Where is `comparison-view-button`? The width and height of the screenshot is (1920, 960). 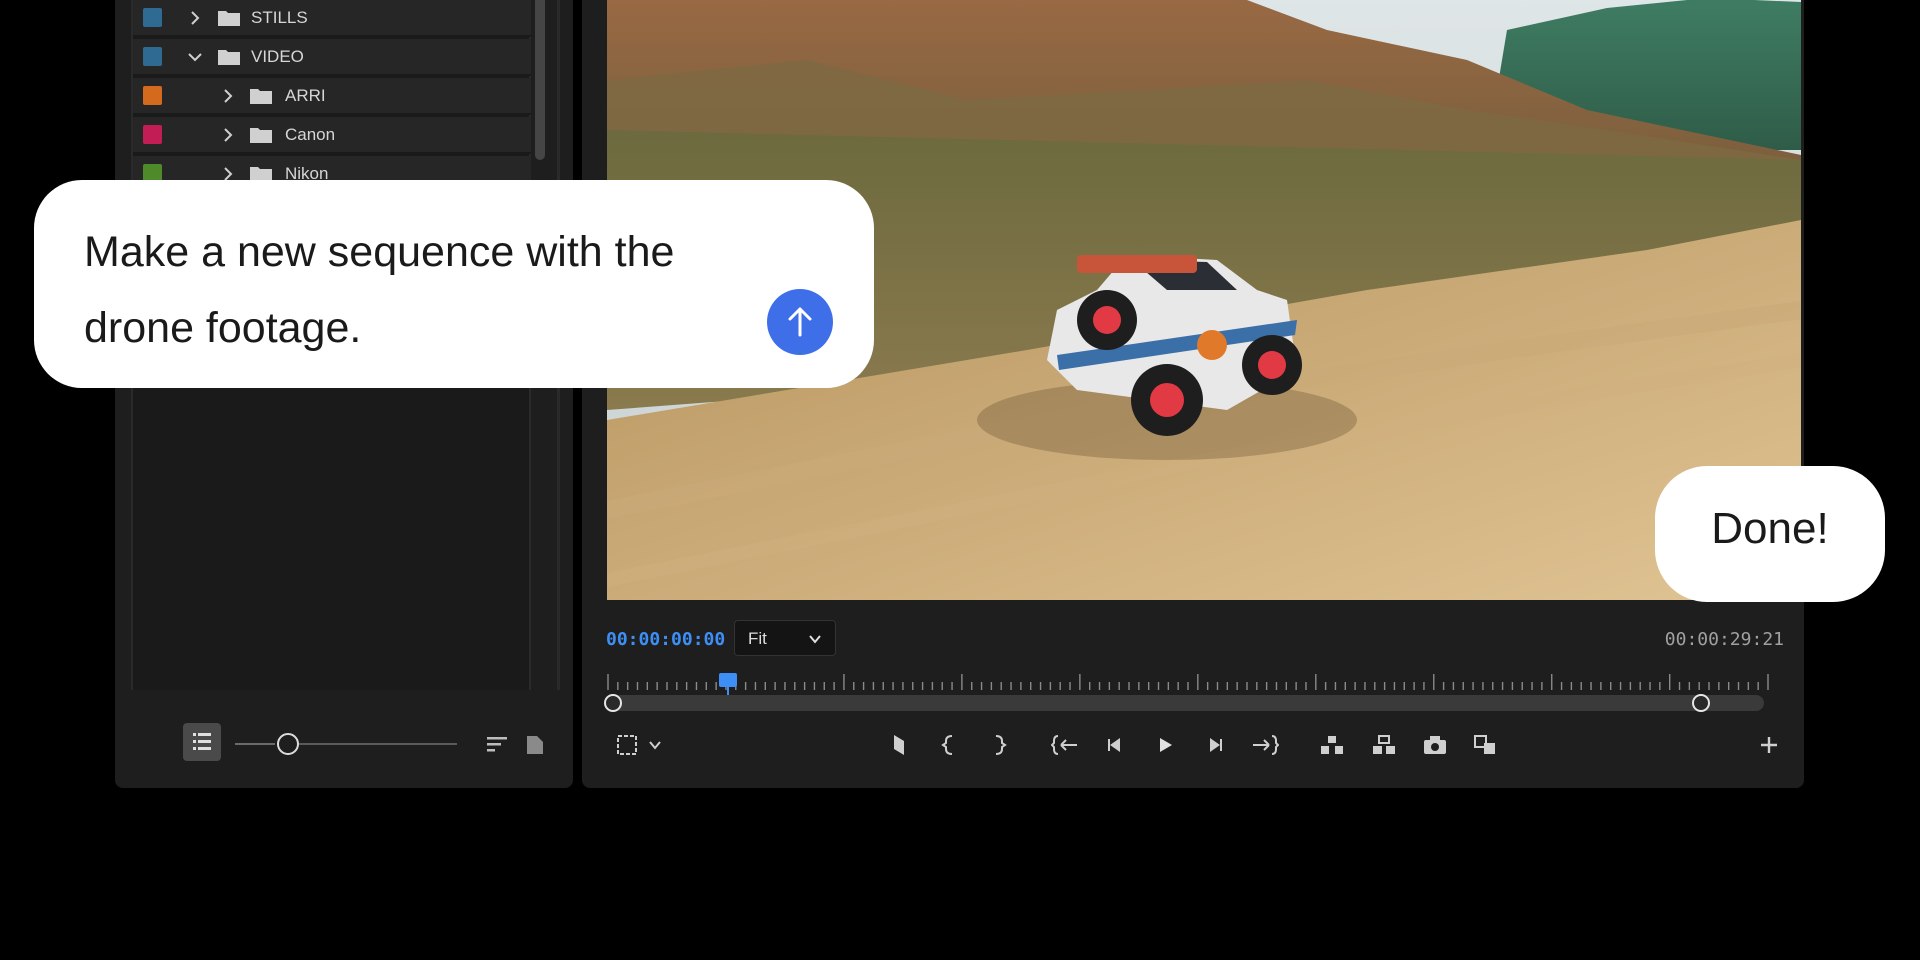
comparison-view-button is located at coordinates (1485, 745).